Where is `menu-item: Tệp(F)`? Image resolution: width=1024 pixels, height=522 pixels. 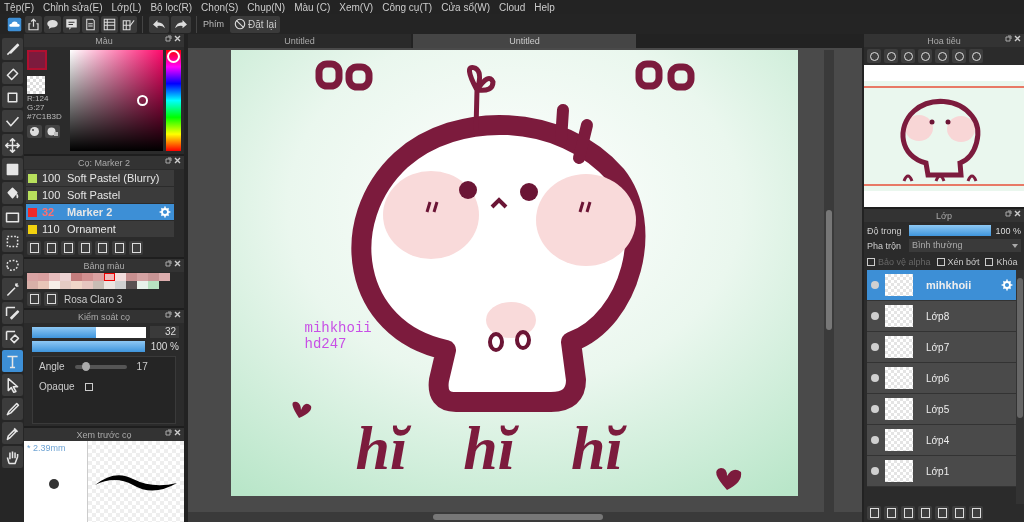 menu-item: Tệp(F) is located at coordinates (19, 7).